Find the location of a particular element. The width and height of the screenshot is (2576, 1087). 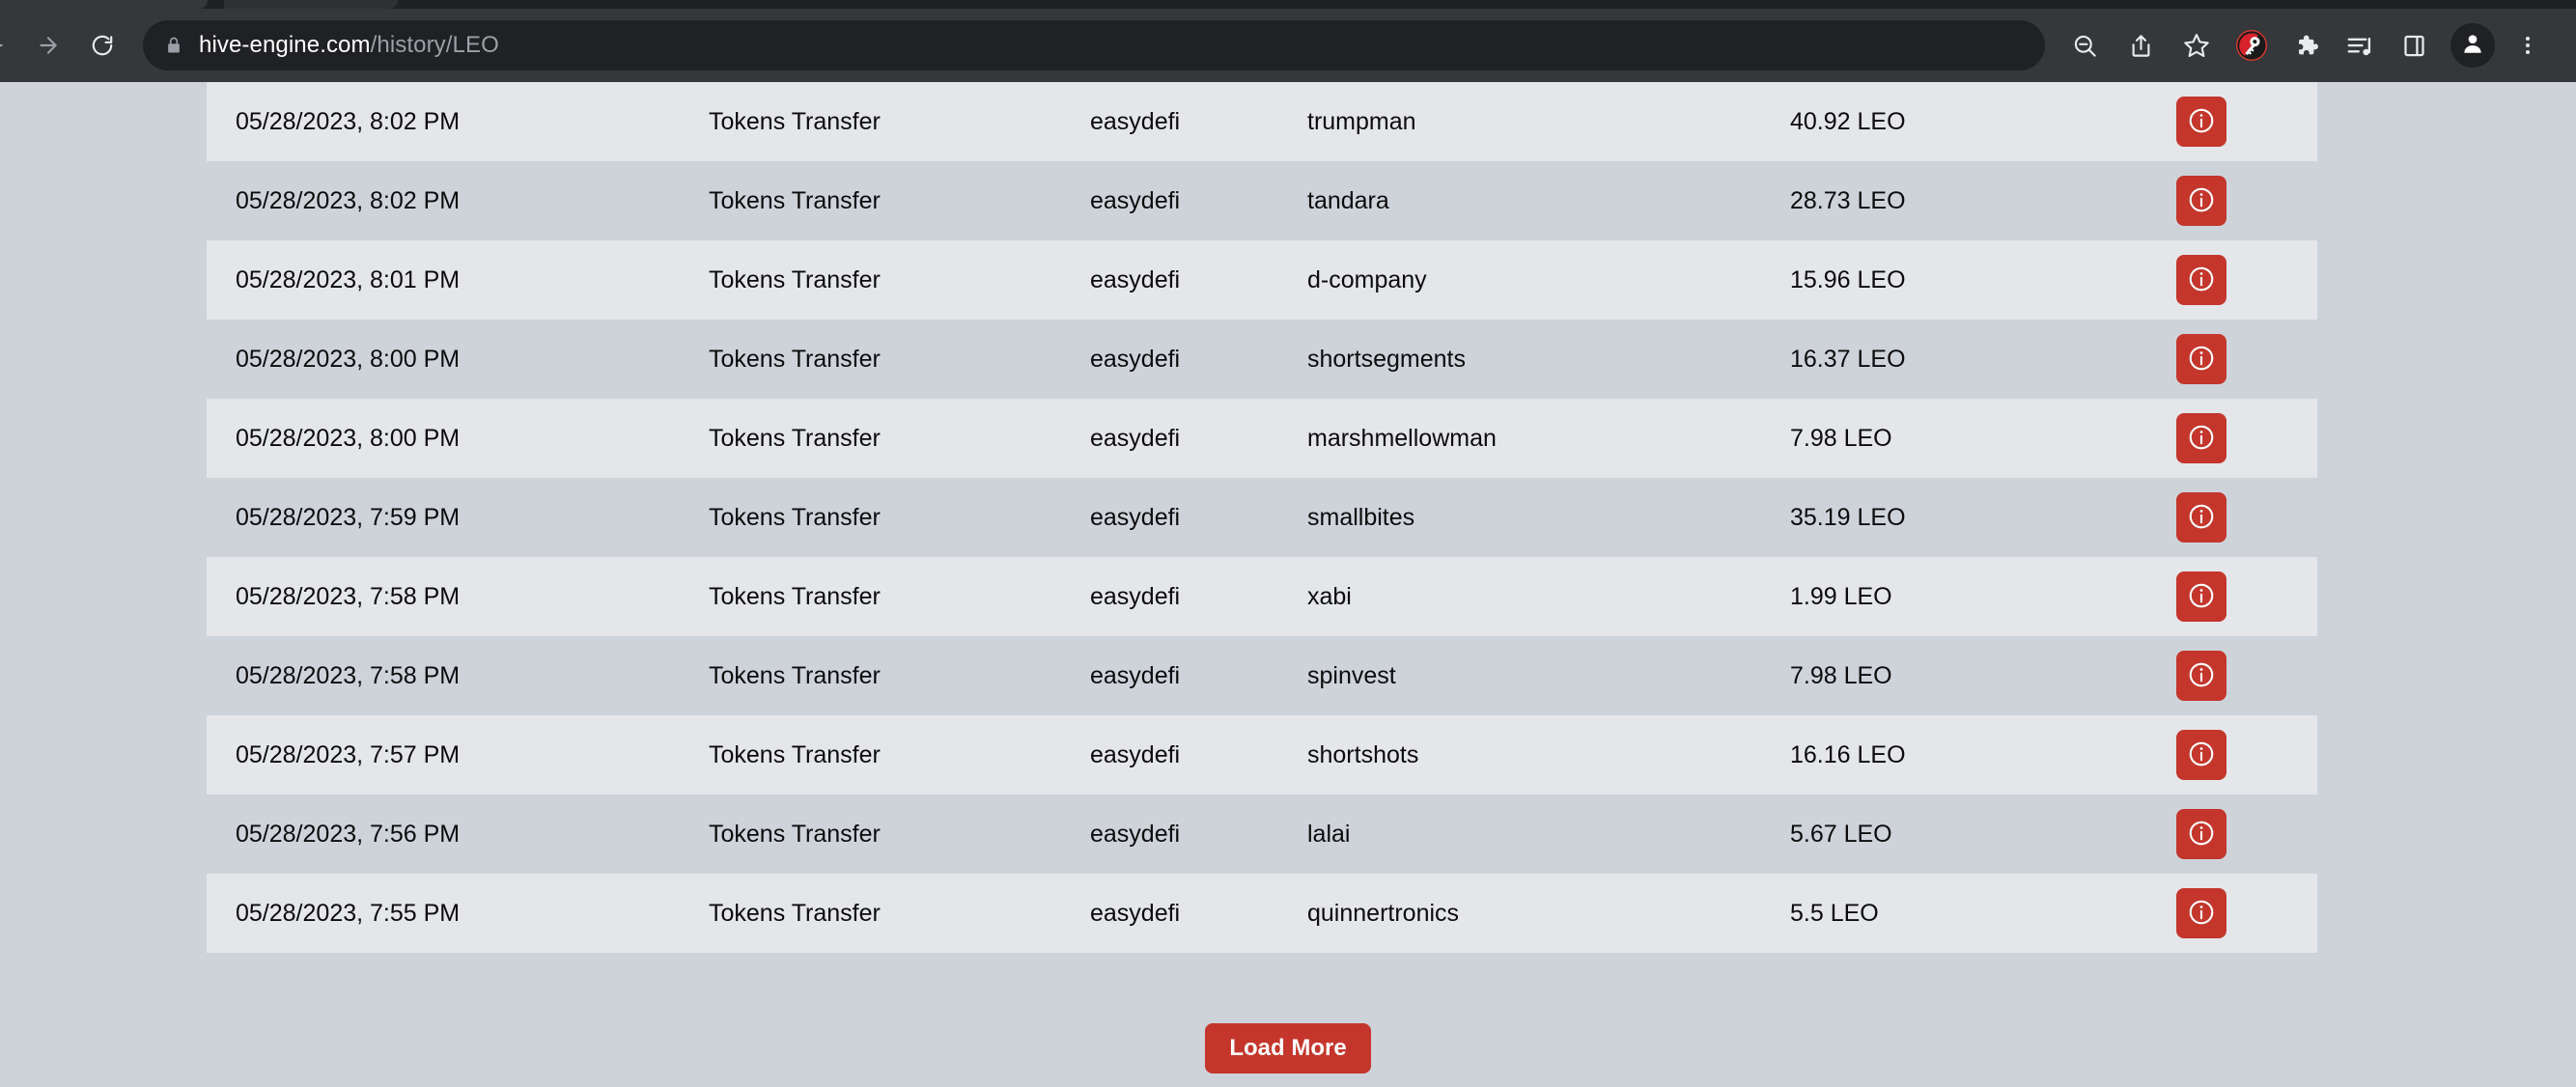

load-more-button: Load More is located at coordinates (1288, 1049).